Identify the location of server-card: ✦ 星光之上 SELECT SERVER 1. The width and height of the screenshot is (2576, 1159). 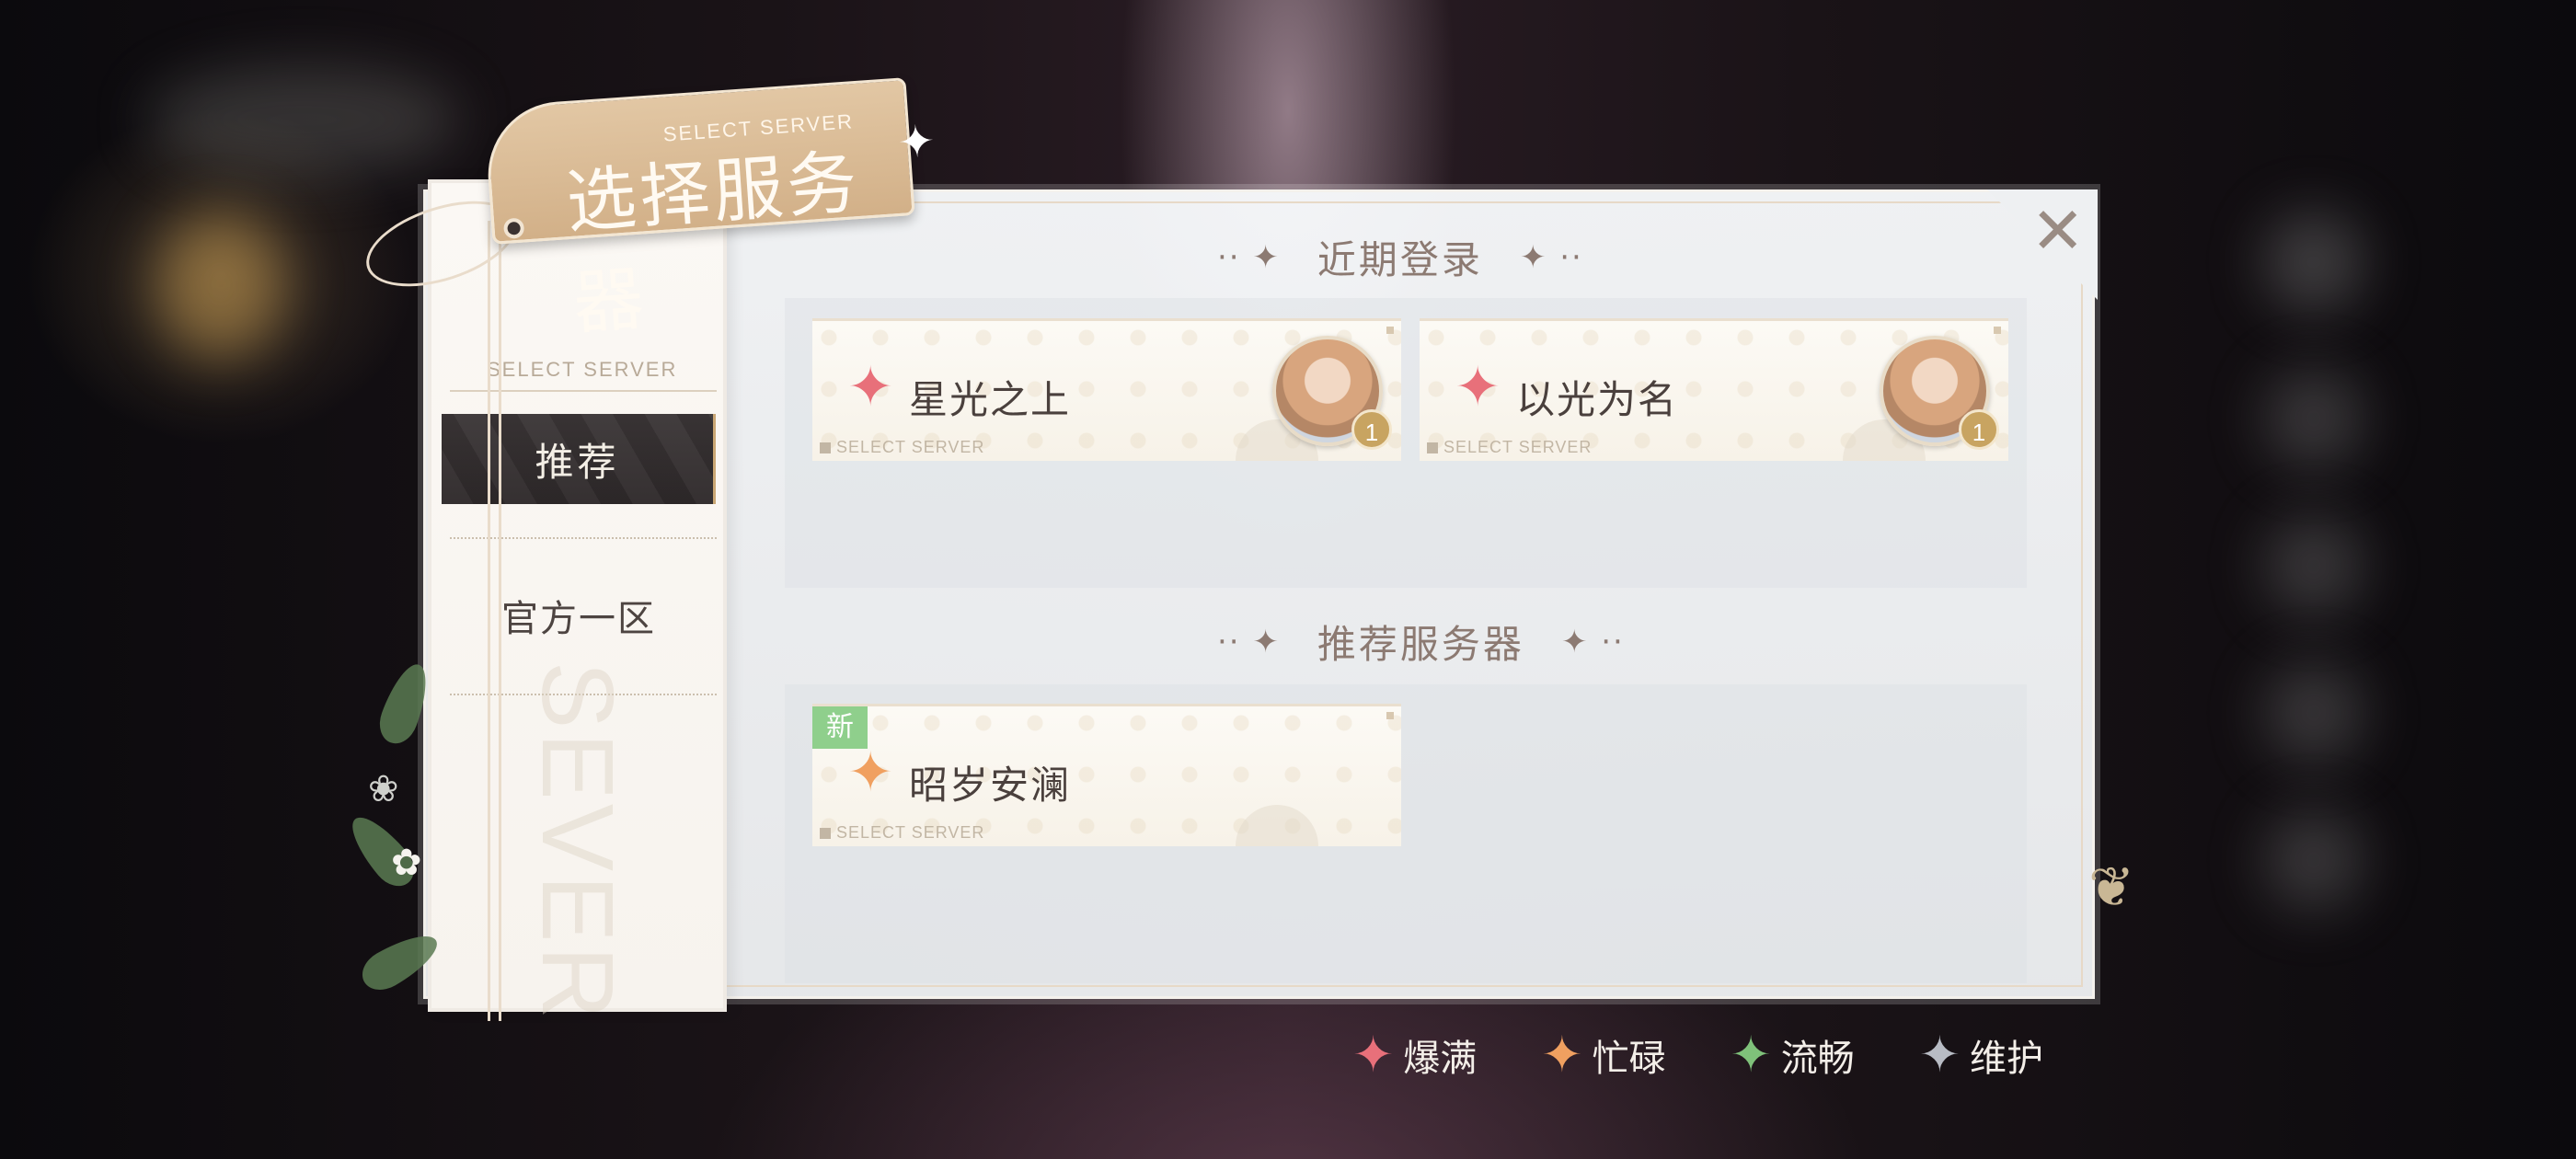
(1106, 389).